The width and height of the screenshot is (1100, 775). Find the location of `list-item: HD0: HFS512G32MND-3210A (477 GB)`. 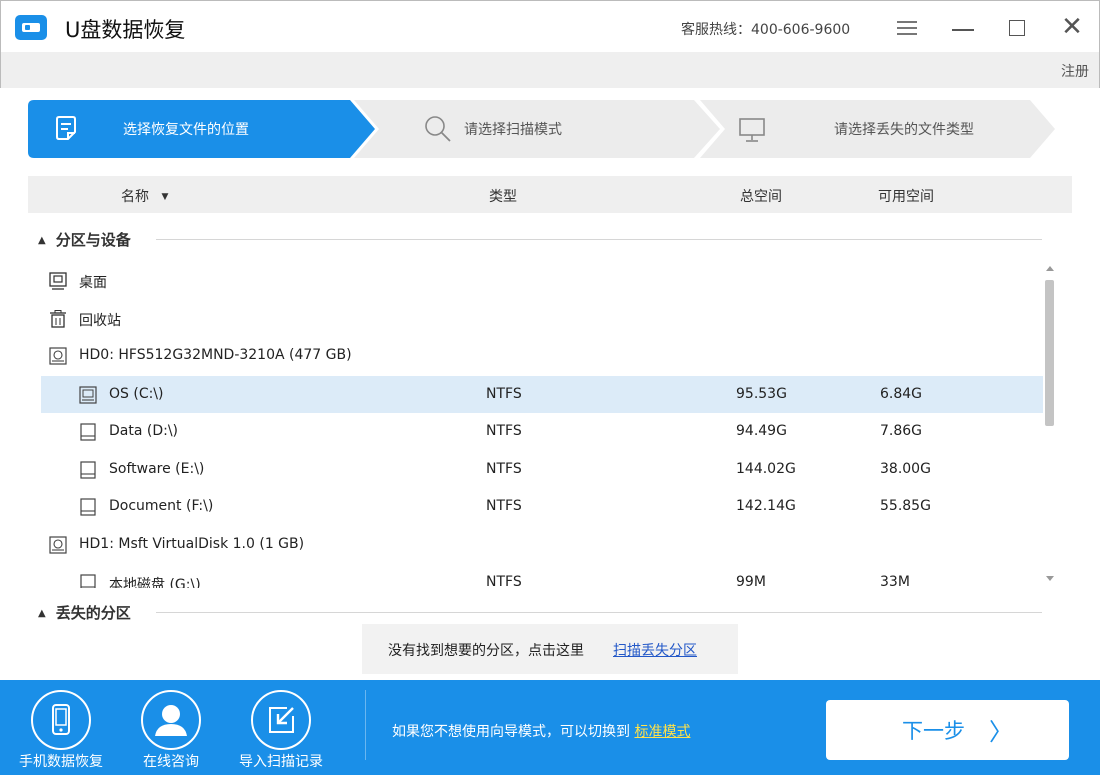

list-item: HD0: HFS512G32MND-3210A (477 GB) is located at coordinates (542, 355).